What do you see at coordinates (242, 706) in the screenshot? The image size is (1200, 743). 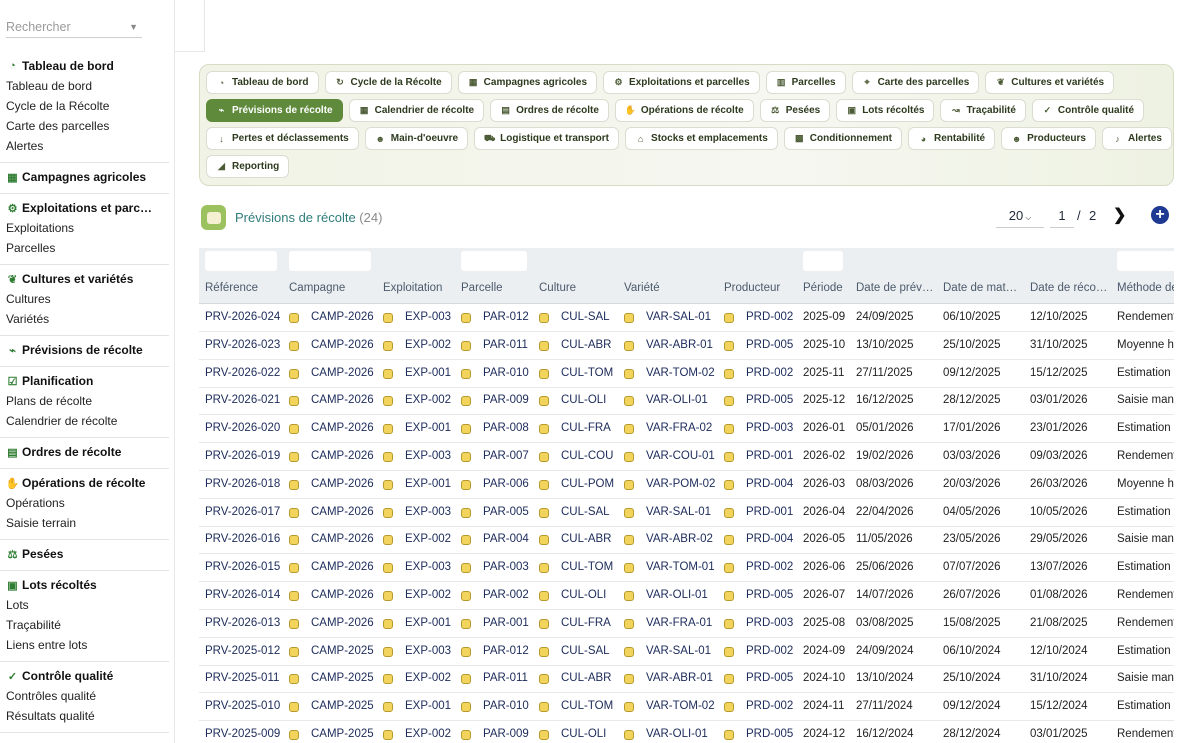 I see `table-cell: PRV-2025-010` at bounding box center [242, 706].